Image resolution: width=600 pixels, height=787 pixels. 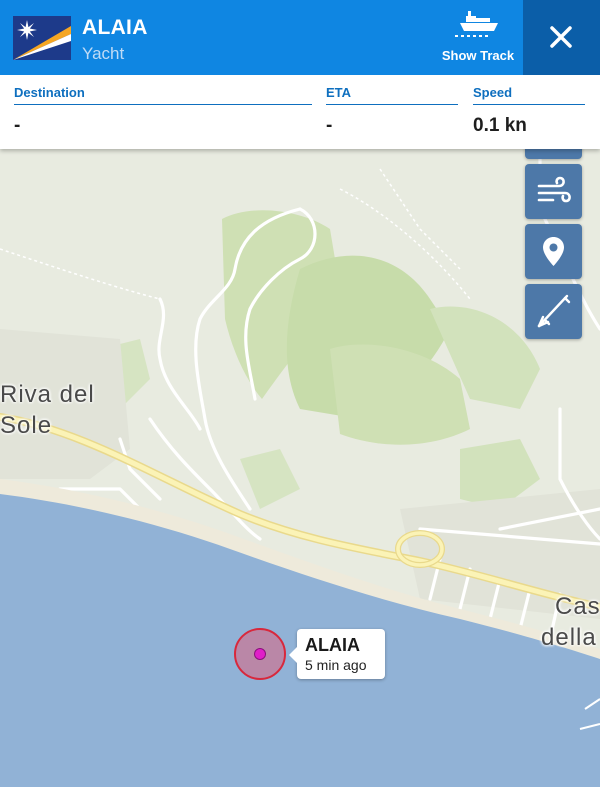 I want to click on close-button, so click(x=561, y=37).